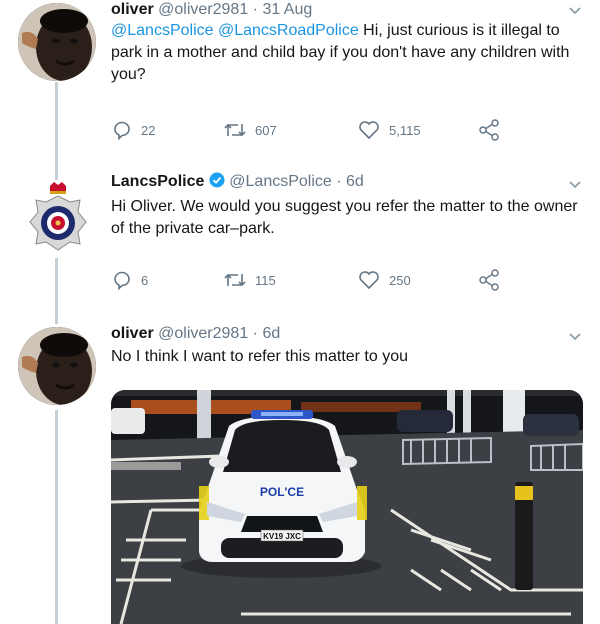 This screenshot has height=624, width=600. I want to click on tweet-header: LancsPolice @LancsPolice · 6d, so click(237, 182).